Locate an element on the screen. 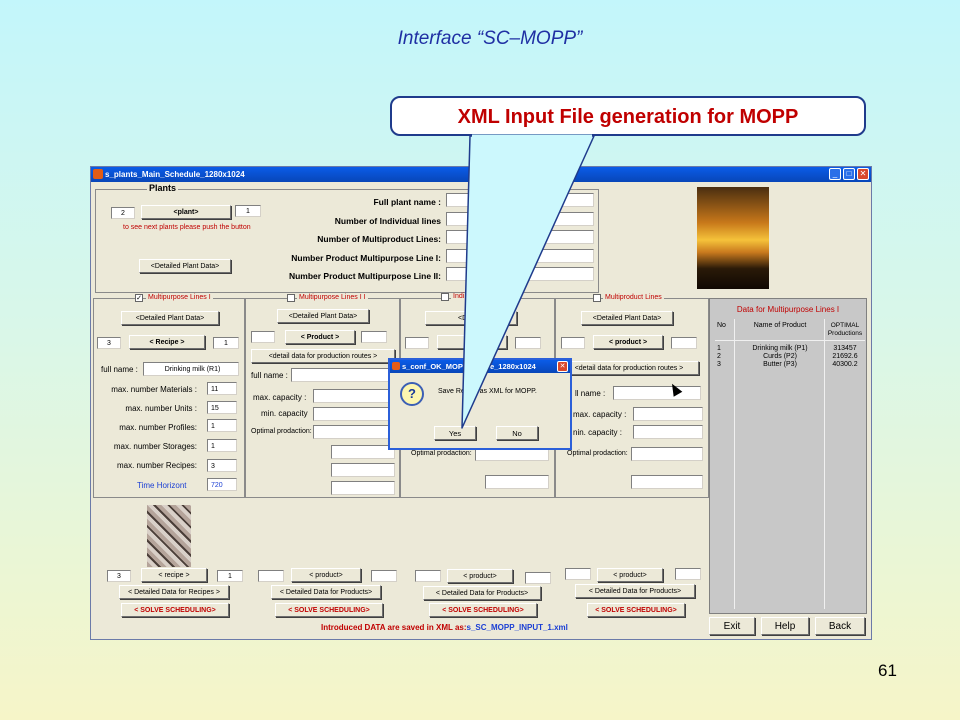 The image size is (960, 720). col4-index-field is located at coordinates (684, 343).